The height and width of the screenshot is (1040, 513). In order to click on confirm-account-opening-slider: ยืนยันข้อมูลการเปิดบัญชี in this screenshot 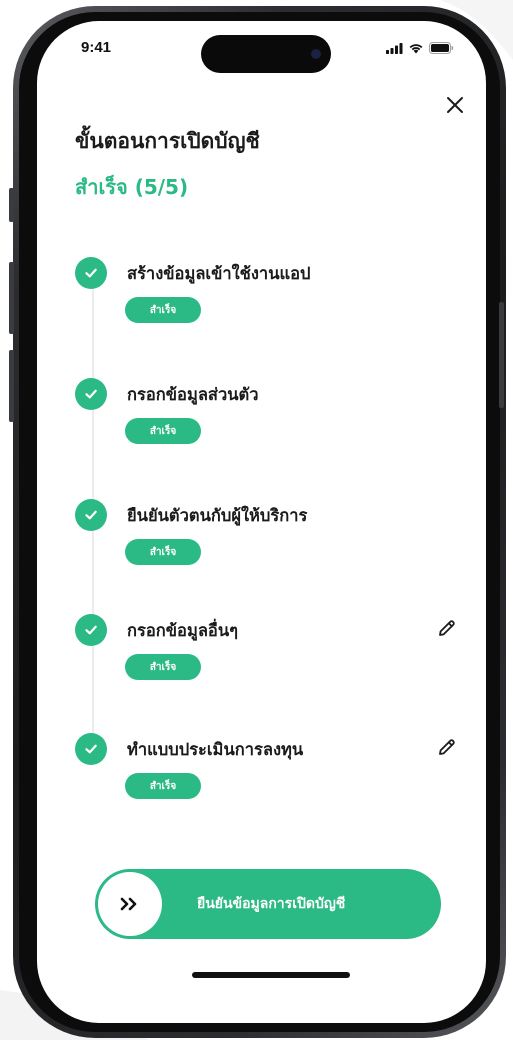, I will do `click(268, 904)`.